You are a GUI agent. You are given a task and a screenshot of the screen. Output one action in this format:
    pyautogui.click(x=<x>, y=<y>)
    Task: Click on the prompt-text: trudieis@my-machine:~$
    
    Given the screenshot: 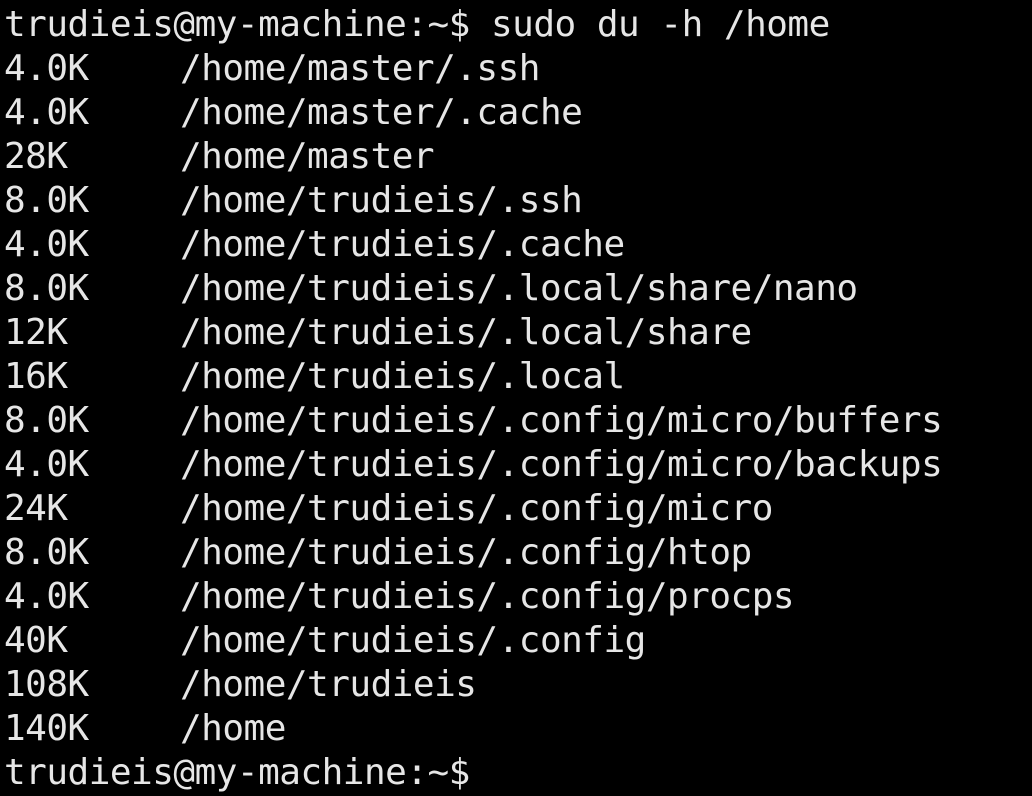 What is the action you would take?
    pyautogui.click(x=237, y=772)
    